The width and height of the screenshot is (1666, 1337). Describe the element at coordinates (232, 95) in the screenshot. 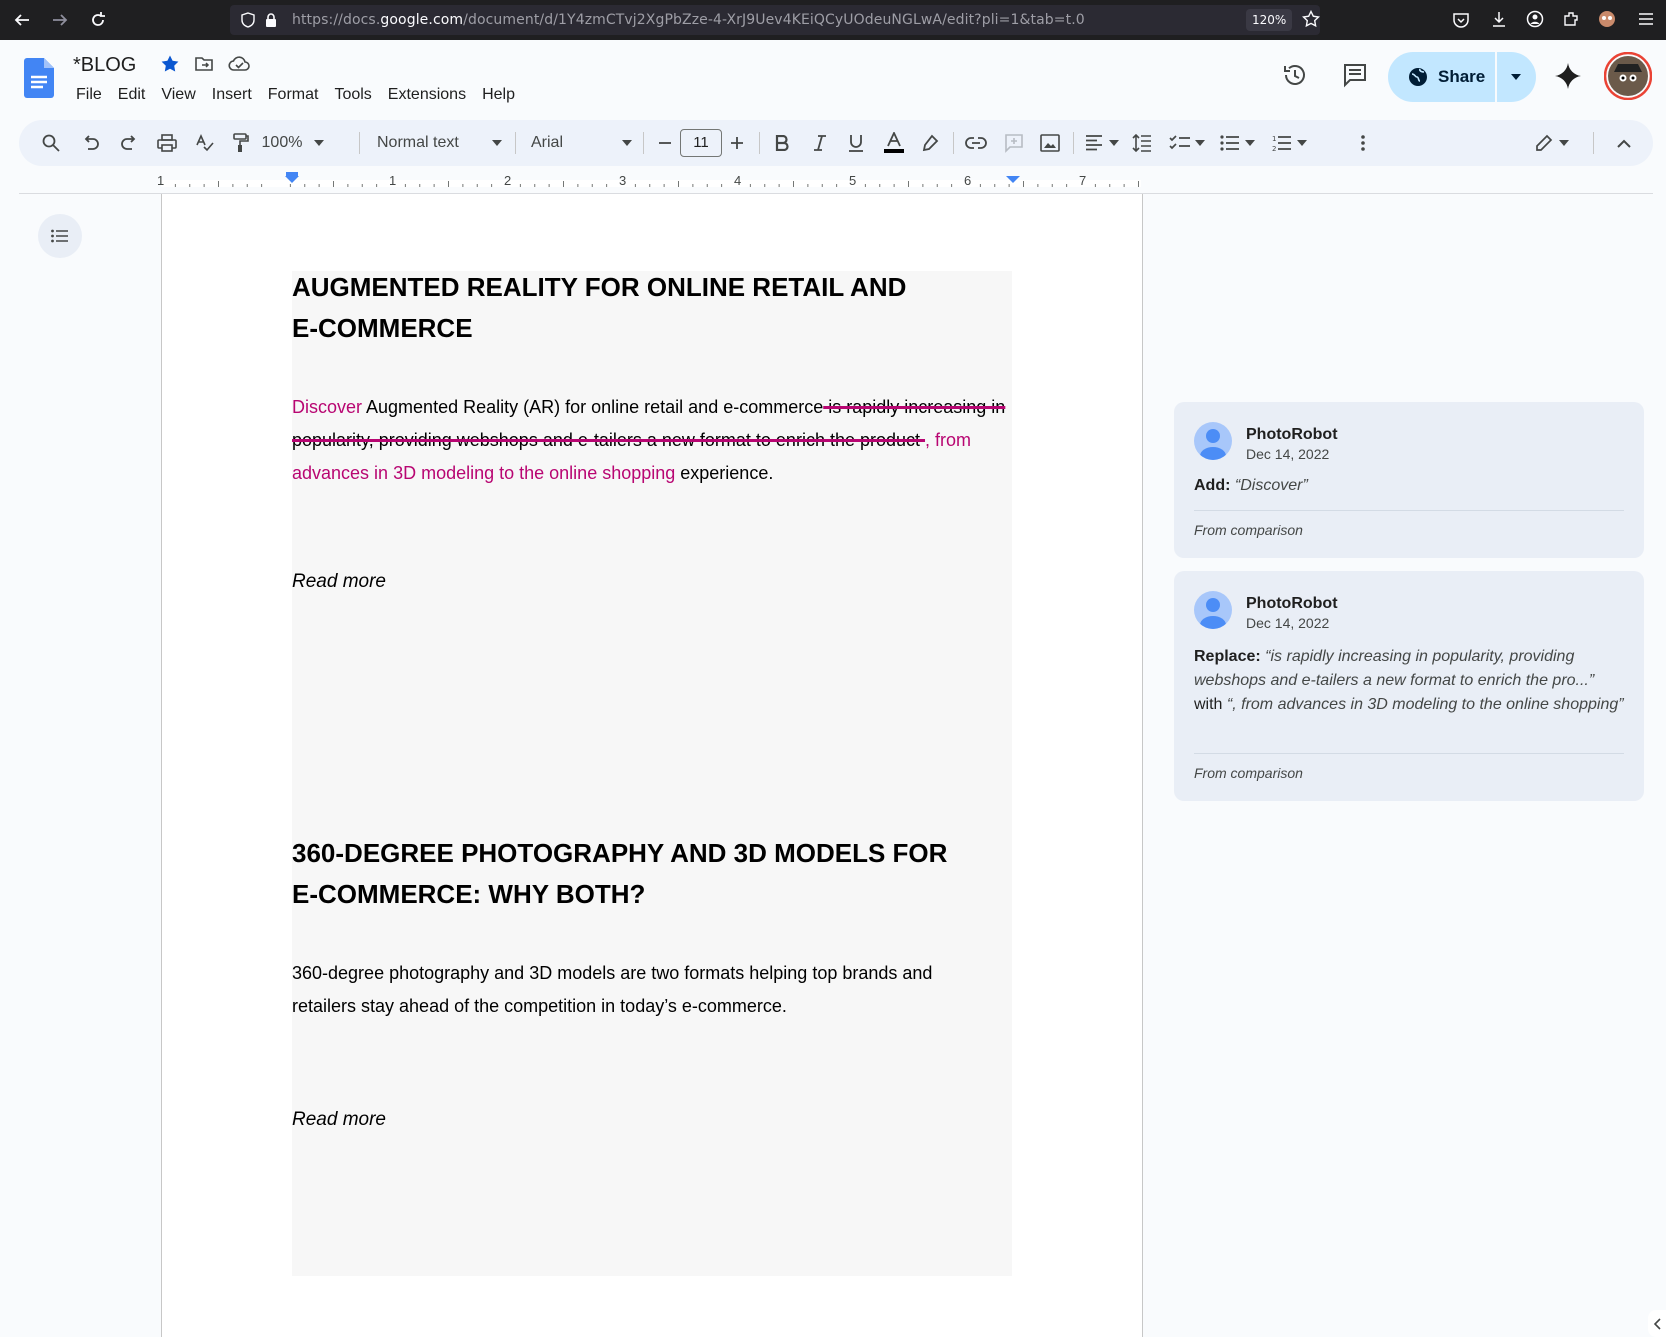

I see `menu-insert: Insert` at that location.